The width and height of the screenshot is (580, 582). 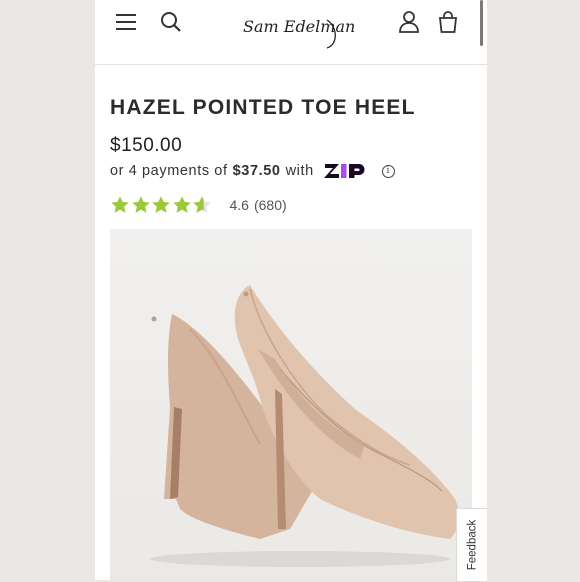 What do you see at coordinates (169, 171) in the screenshot?
I see `installment-prefix: or 4 payments of` at bounding box center [169, 171].